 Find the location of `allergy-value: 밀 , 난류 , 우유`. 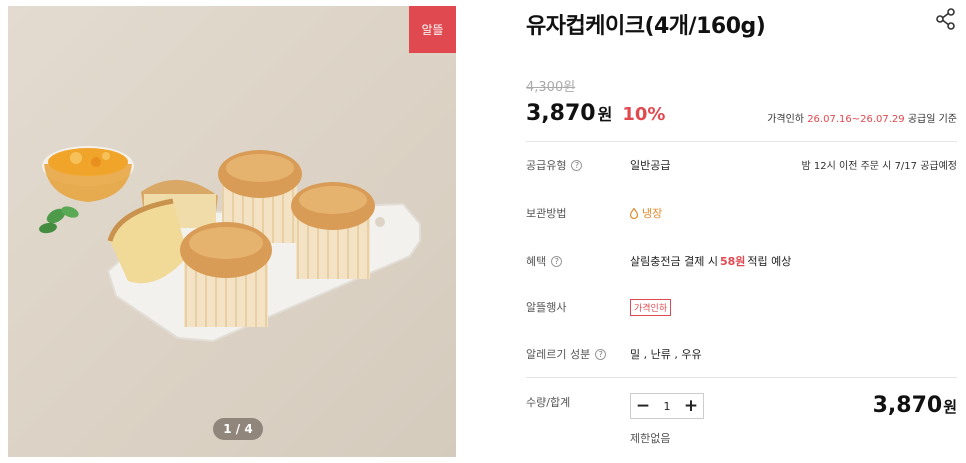

allergy-value: 밀 , 난류 , 우유 is located at coordinates (666, 354).